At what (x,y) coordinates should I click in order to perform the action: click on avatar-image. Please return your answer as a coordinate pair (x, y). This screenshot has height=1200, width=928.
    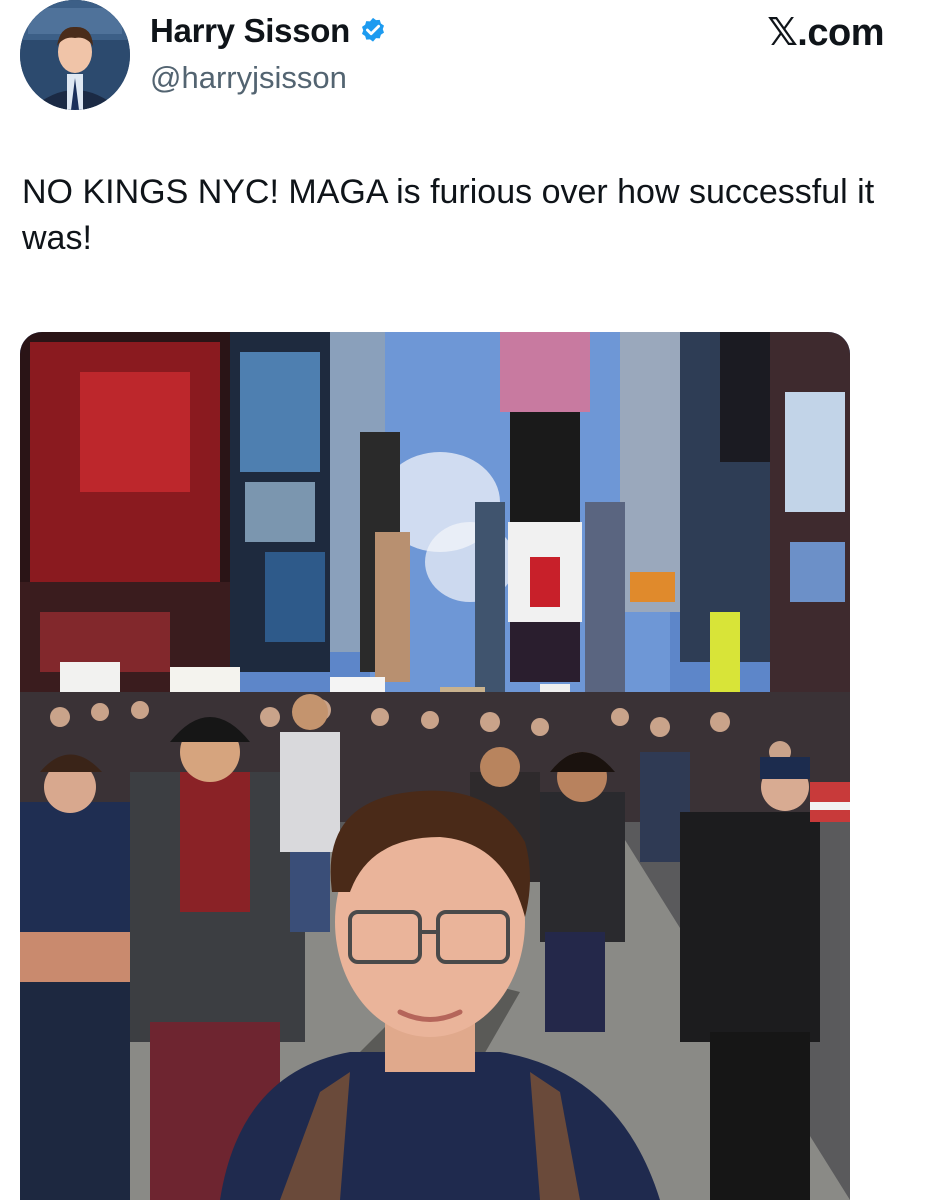
    Looking at the image, I should click on (75, 55).